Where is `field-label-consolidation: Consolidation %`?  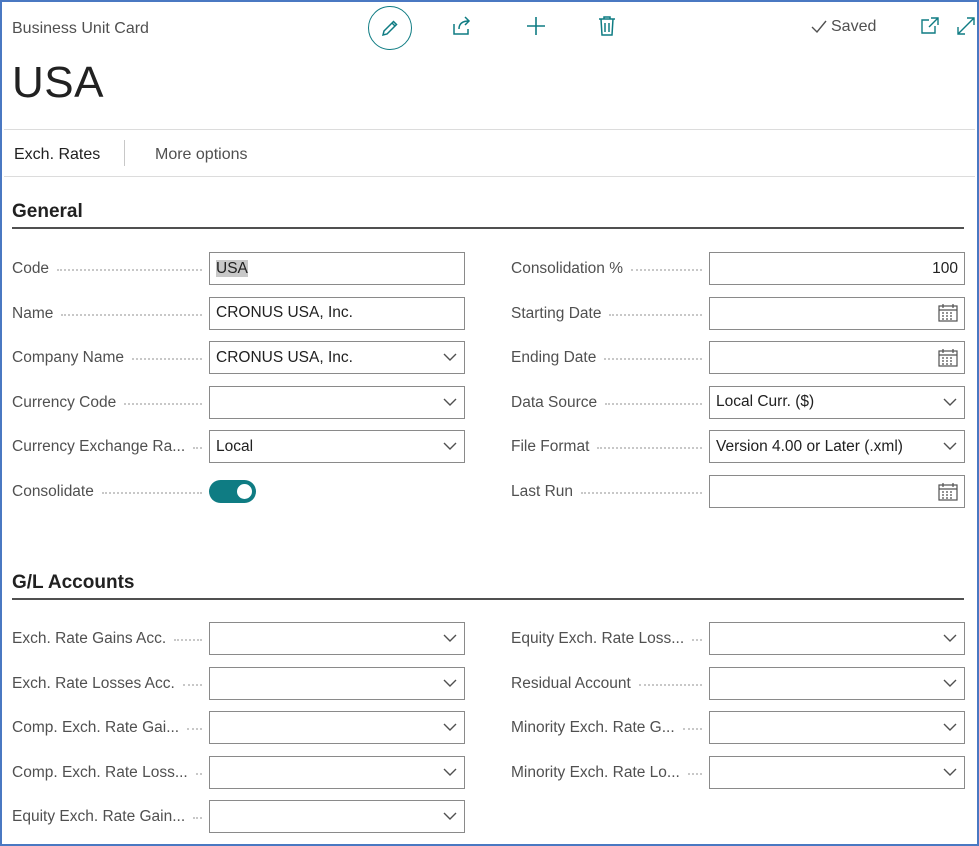
field-label-consolidation: Consolidation % is located at coordinates (567, 268).